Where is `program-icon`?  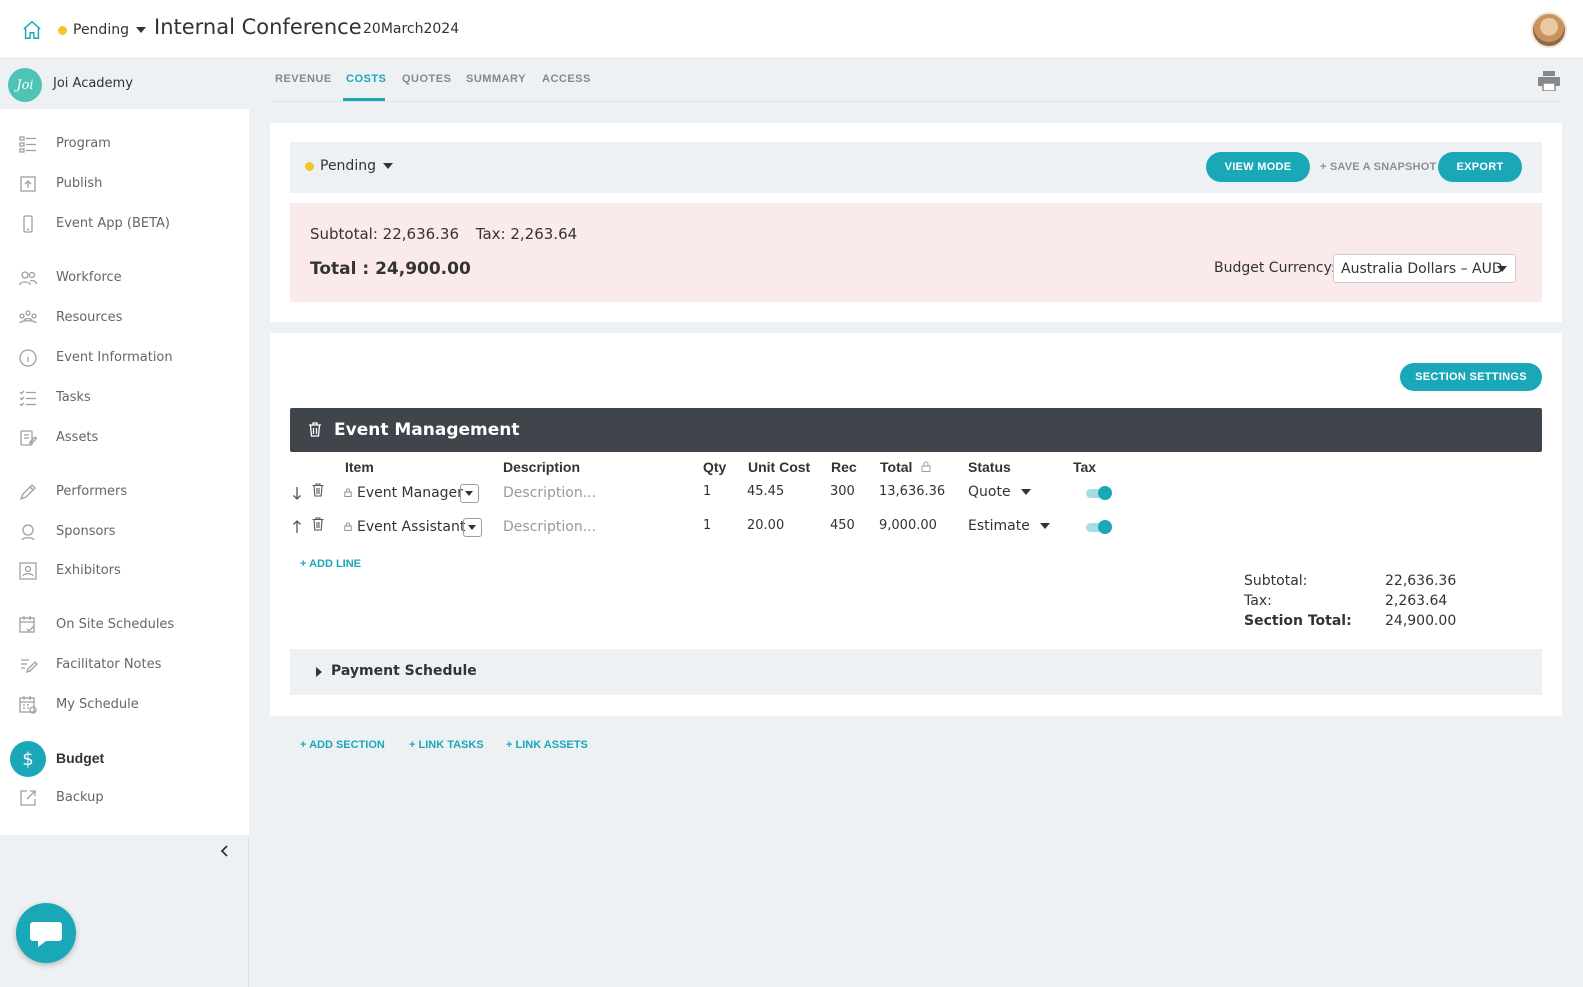 program-icon is located at coordinates (27, 144).